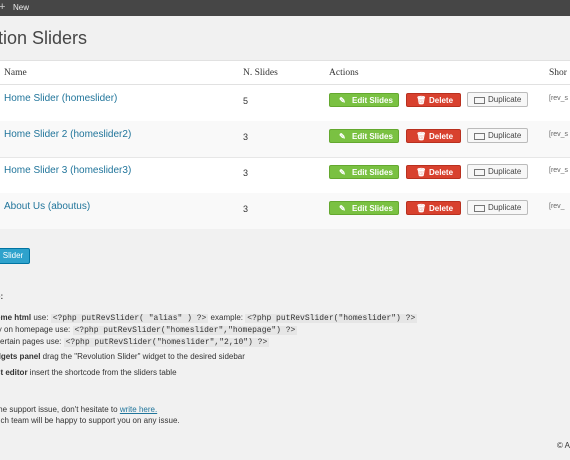  Describe the element at coordinates (285, 8) in the screenshot. I see `admin-bar: + New` at that location.